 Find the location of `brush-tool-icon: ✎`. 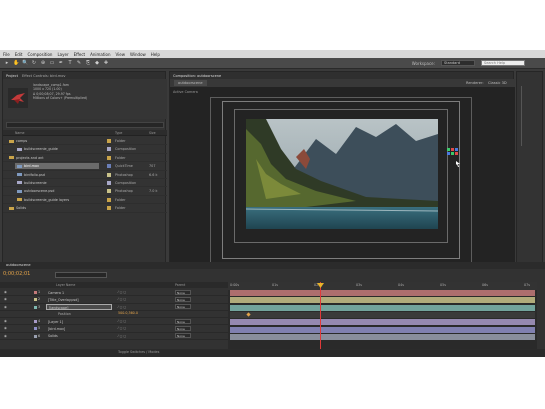

brush-tool-icon: ✎ is located at coordinates (79, 63).